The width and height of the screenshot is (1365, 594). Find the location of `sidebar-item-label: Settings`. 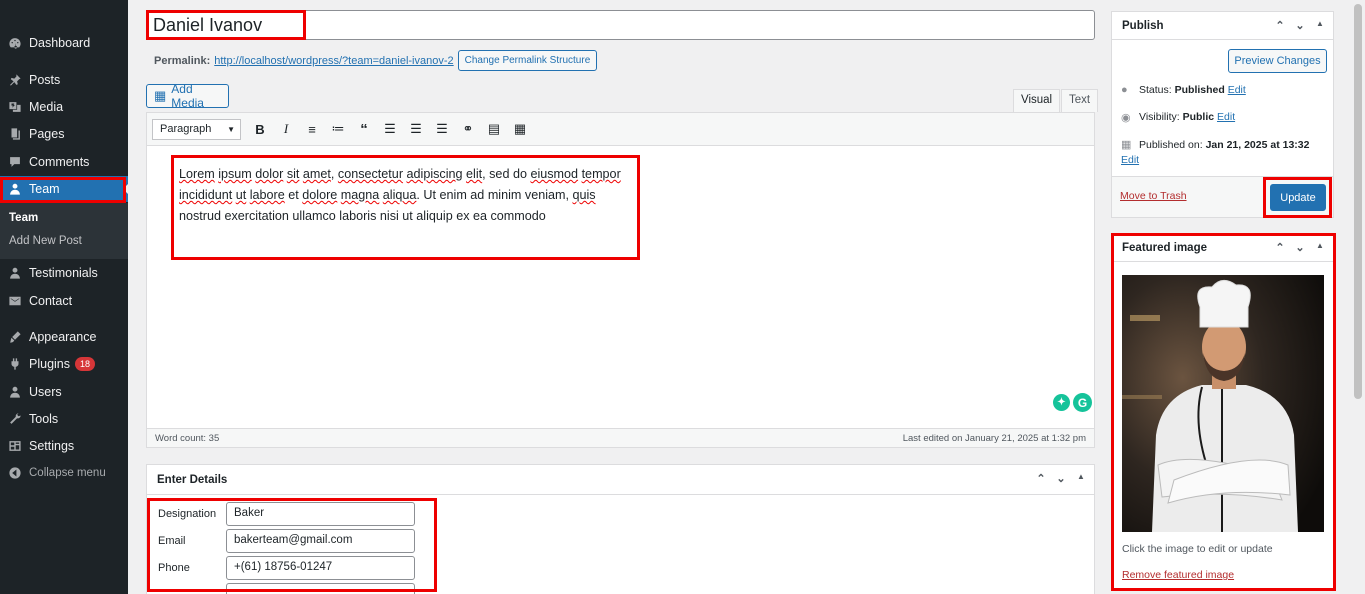

sidebar-item-label: Settings is located at coordinates (52, 446).